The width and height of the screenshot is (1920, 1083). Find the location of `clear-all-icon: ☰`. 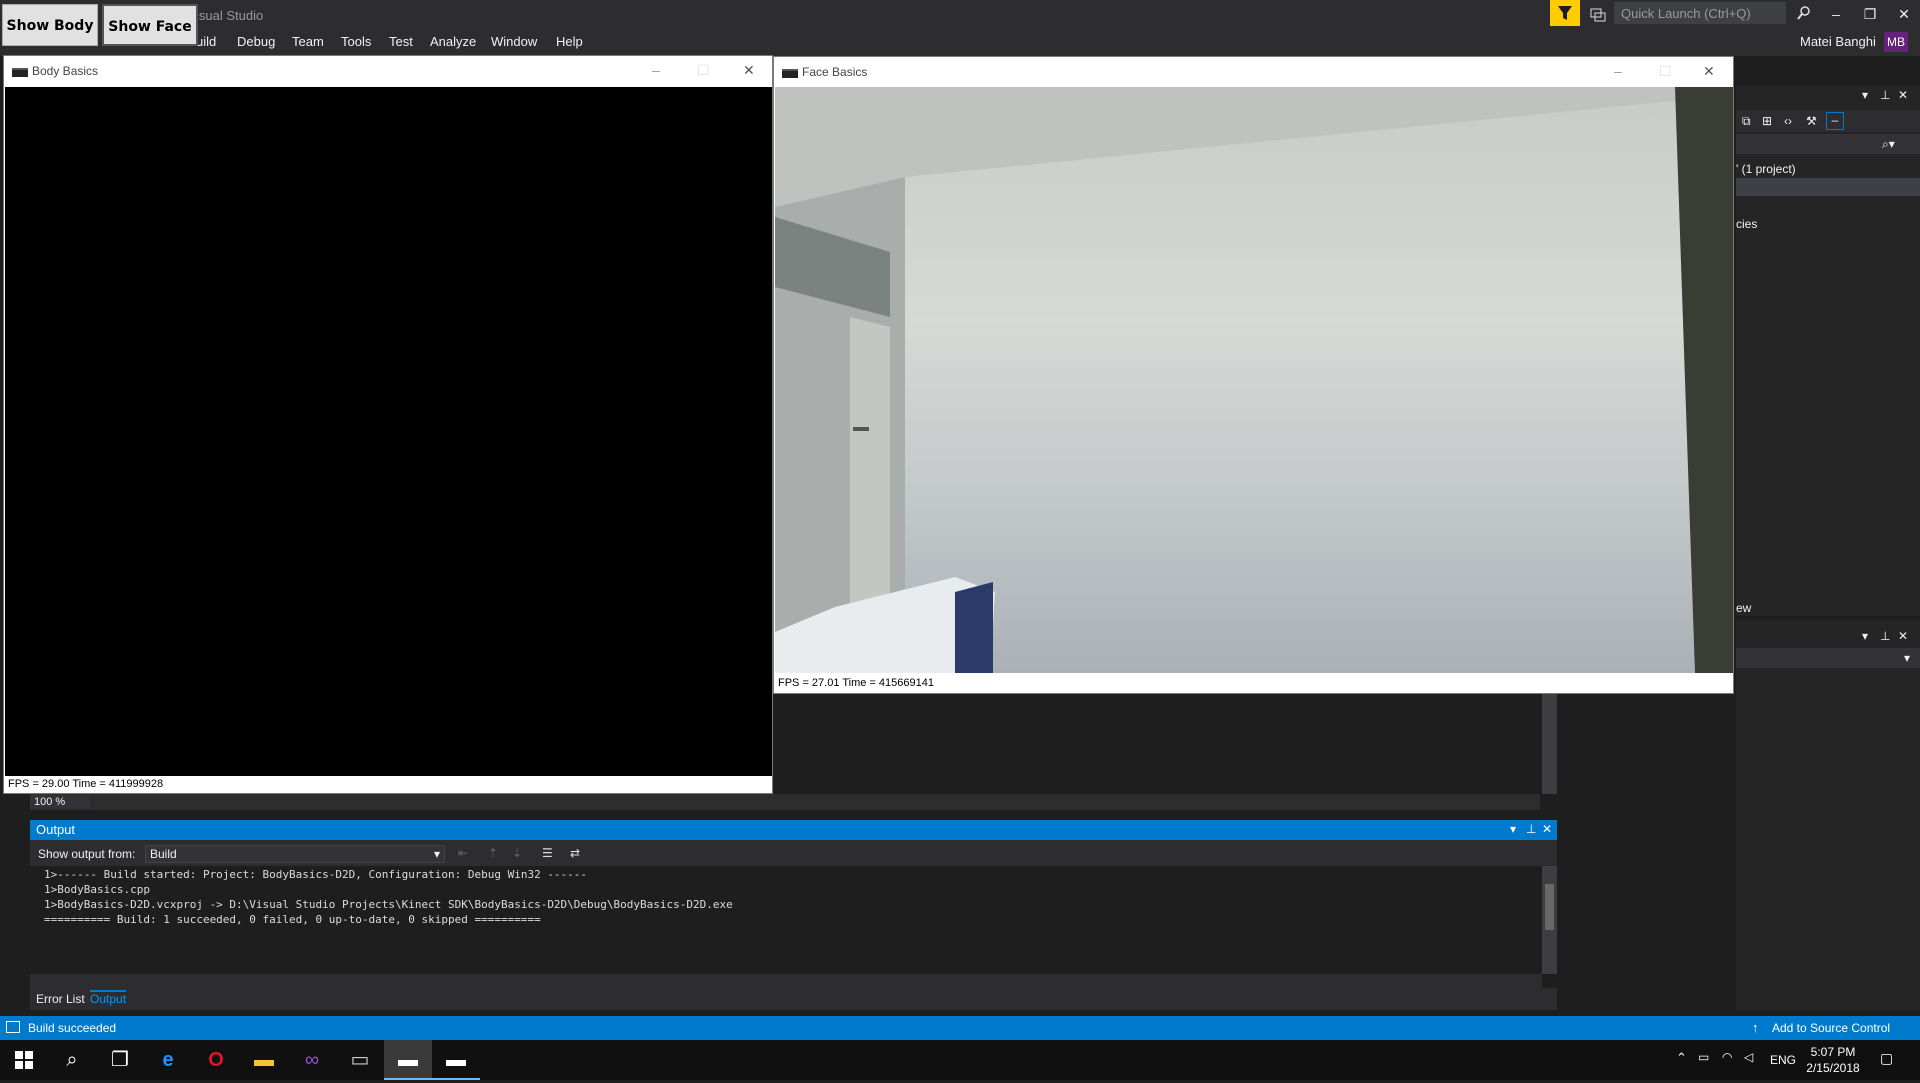

clear-all-icon: ☰ is located at coordinates (547, 853).